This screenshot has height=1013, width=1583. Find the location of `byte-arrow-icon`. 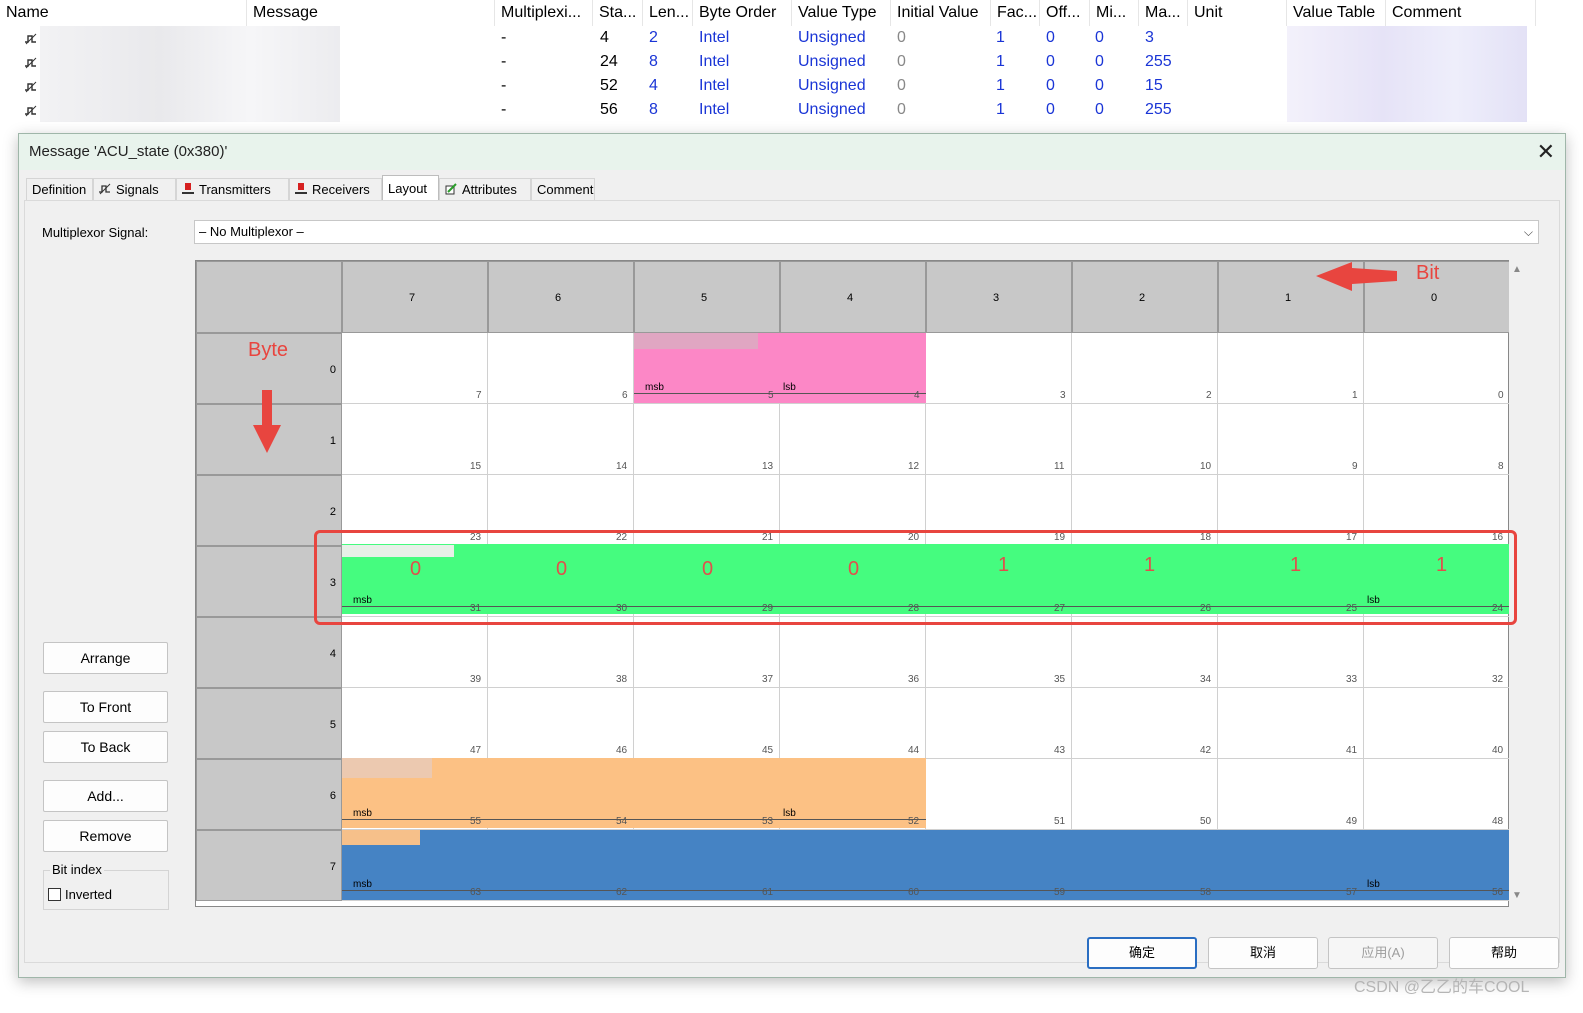

byte-arrow-icon is located at coordinates (267, 421).